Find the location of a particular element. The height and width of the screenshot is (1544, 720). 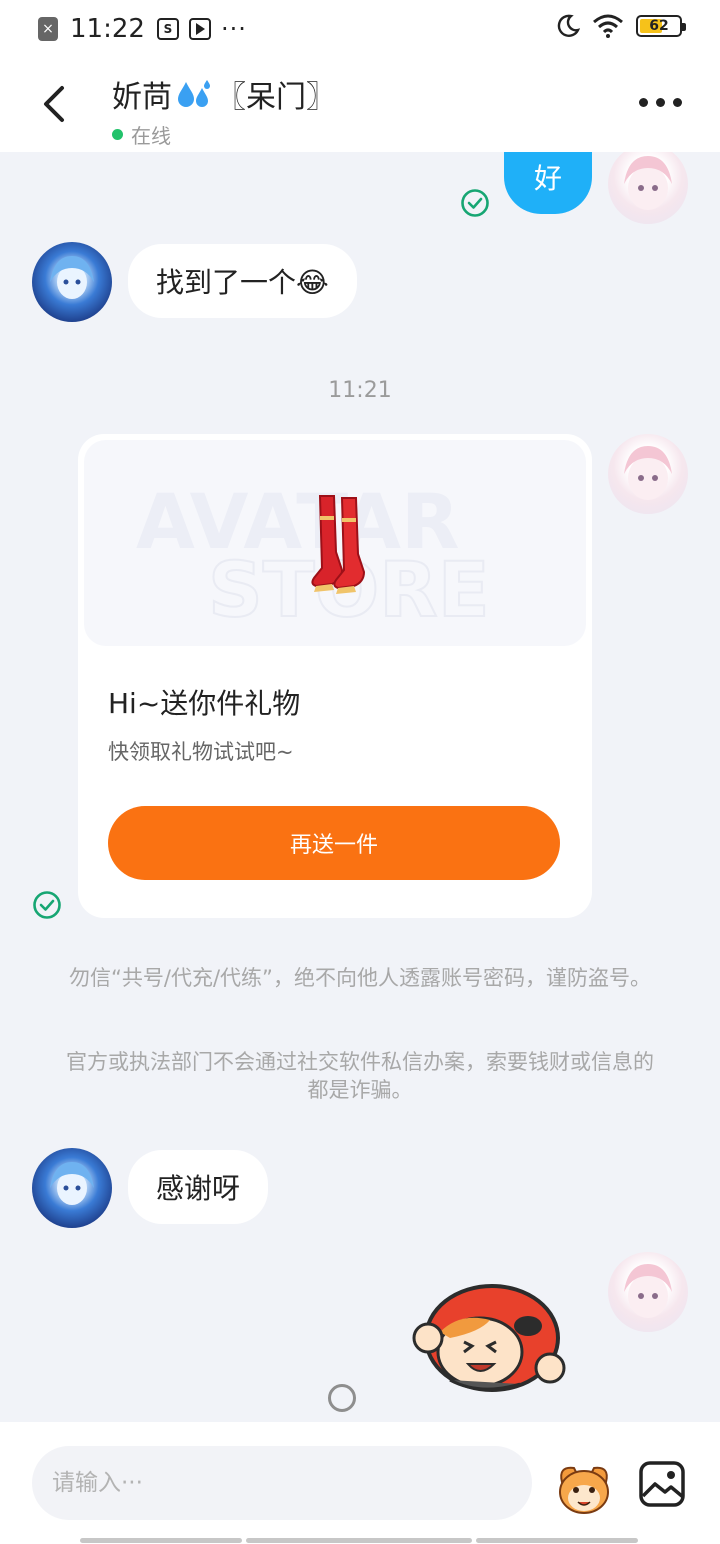

message-text: 好 is located at coordinates (547, 178).